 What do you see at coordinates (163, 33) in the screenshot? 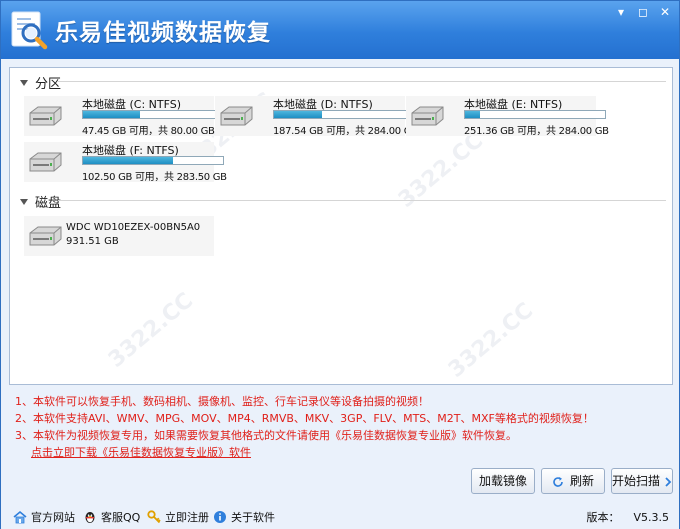
I see `app-title: 乐易佳视频数据恢复` at bounding box center [163, 33].